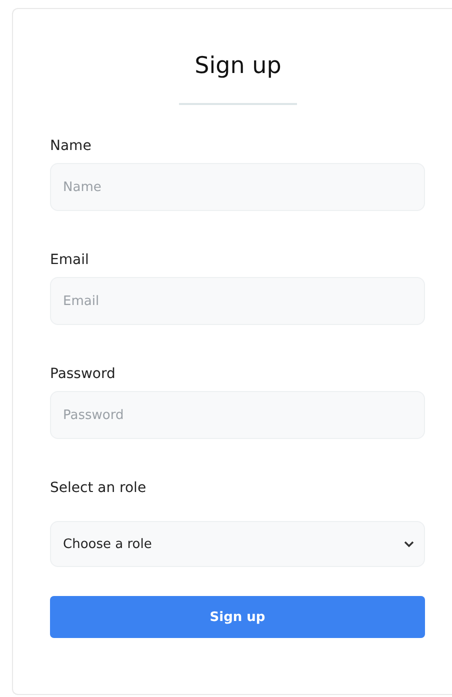 The width and height of the screenshot is (452, 697). What do you see at coordinates (237, 617) in the screenshot?
I see `signup-button: Sign up` at bounding box center [237, 617].